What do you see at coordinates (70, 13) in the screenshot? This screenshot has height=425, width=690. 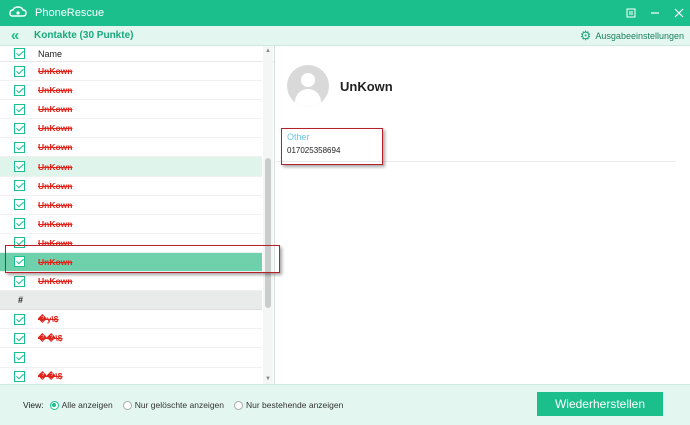 I see `app-title: PhoneRescue` at bounding box center [70, 13].